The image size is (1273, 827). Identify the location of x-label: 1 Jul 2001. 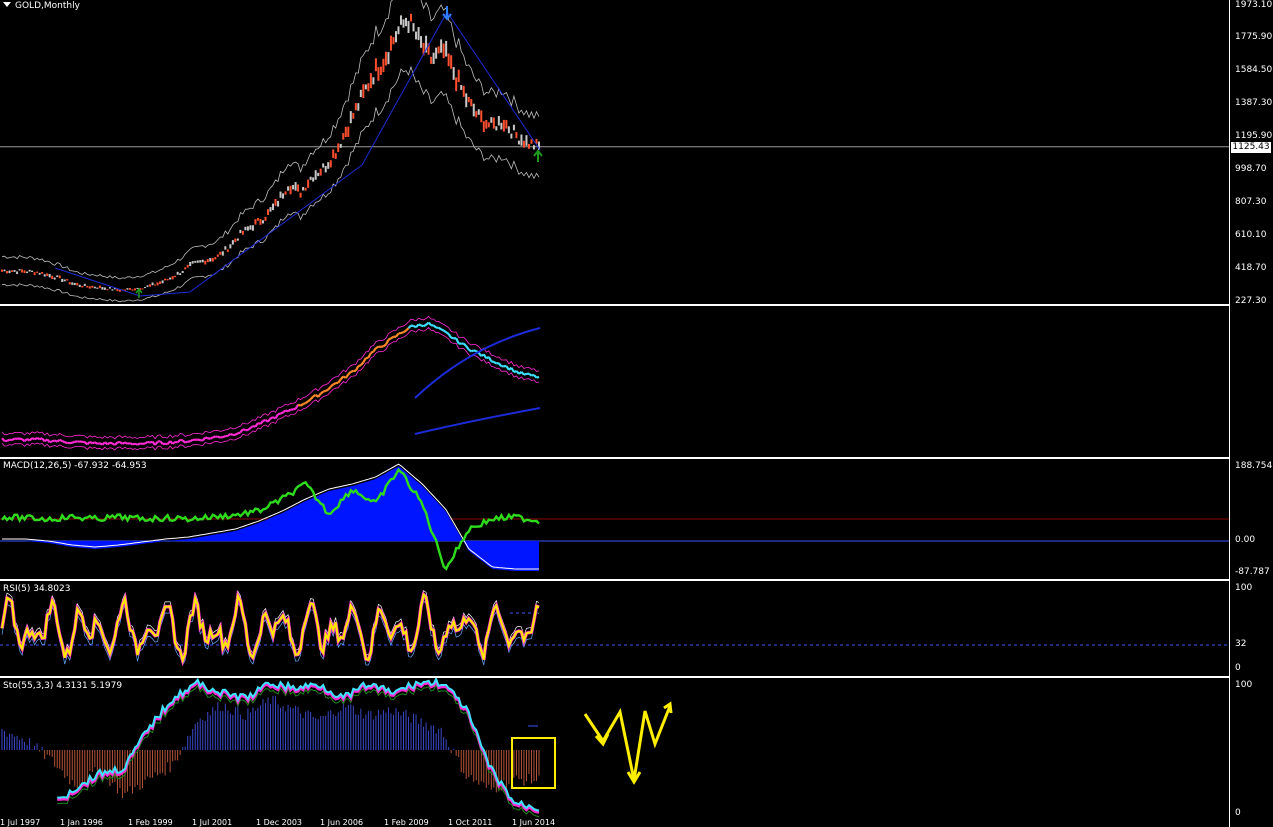
(212, 822).